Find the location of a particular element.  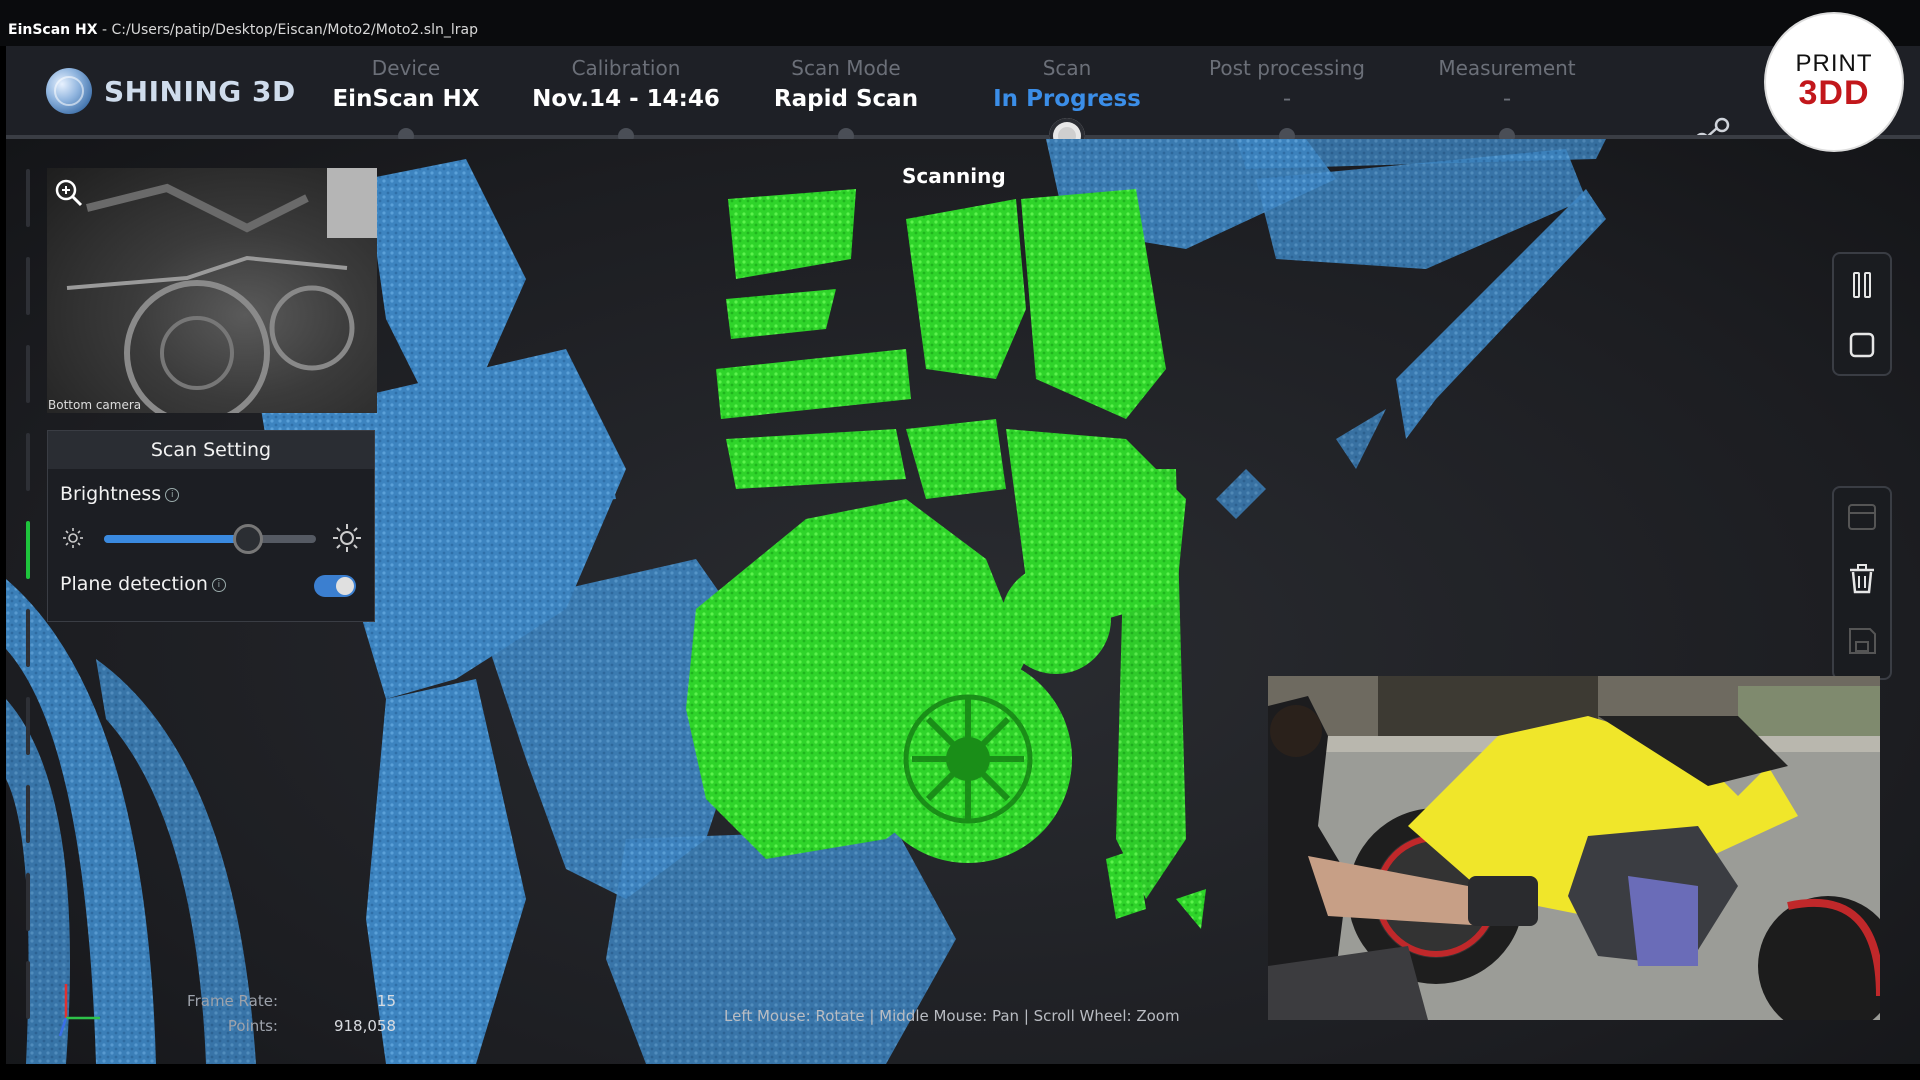

step-value: Rapid Scan is located at coordinates (846, 99).